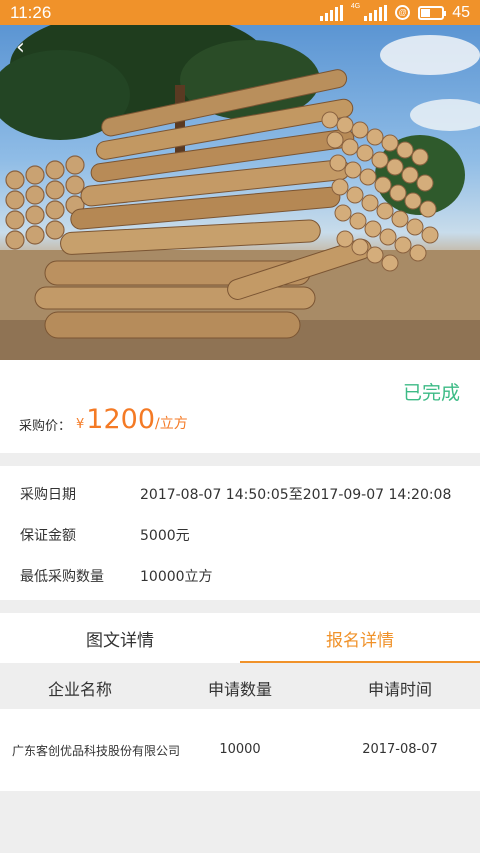  What do you see at coordinates (240, 689) in the screenshot?
I see `column-header-quantity: 申请数量` at bounding box center [240, 689].